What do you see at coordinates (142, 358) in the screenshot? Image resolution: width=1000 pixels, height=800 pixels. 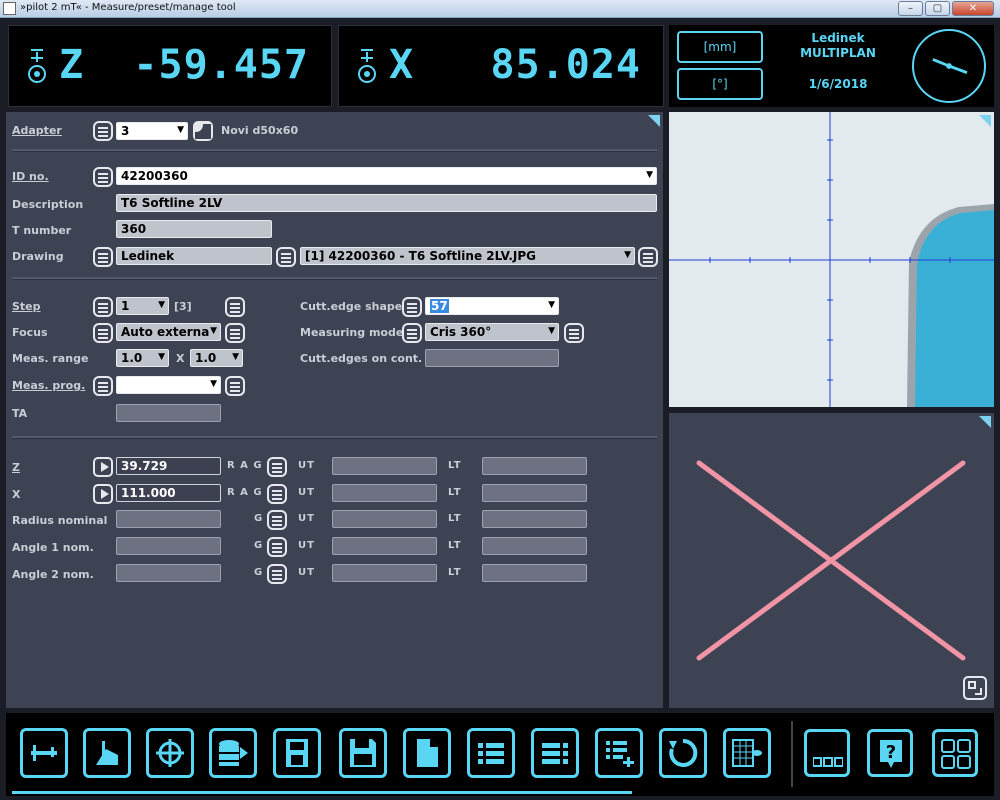 I see `meas-range-min-select: 1.0 ▼` at bounding box center [142, 358].